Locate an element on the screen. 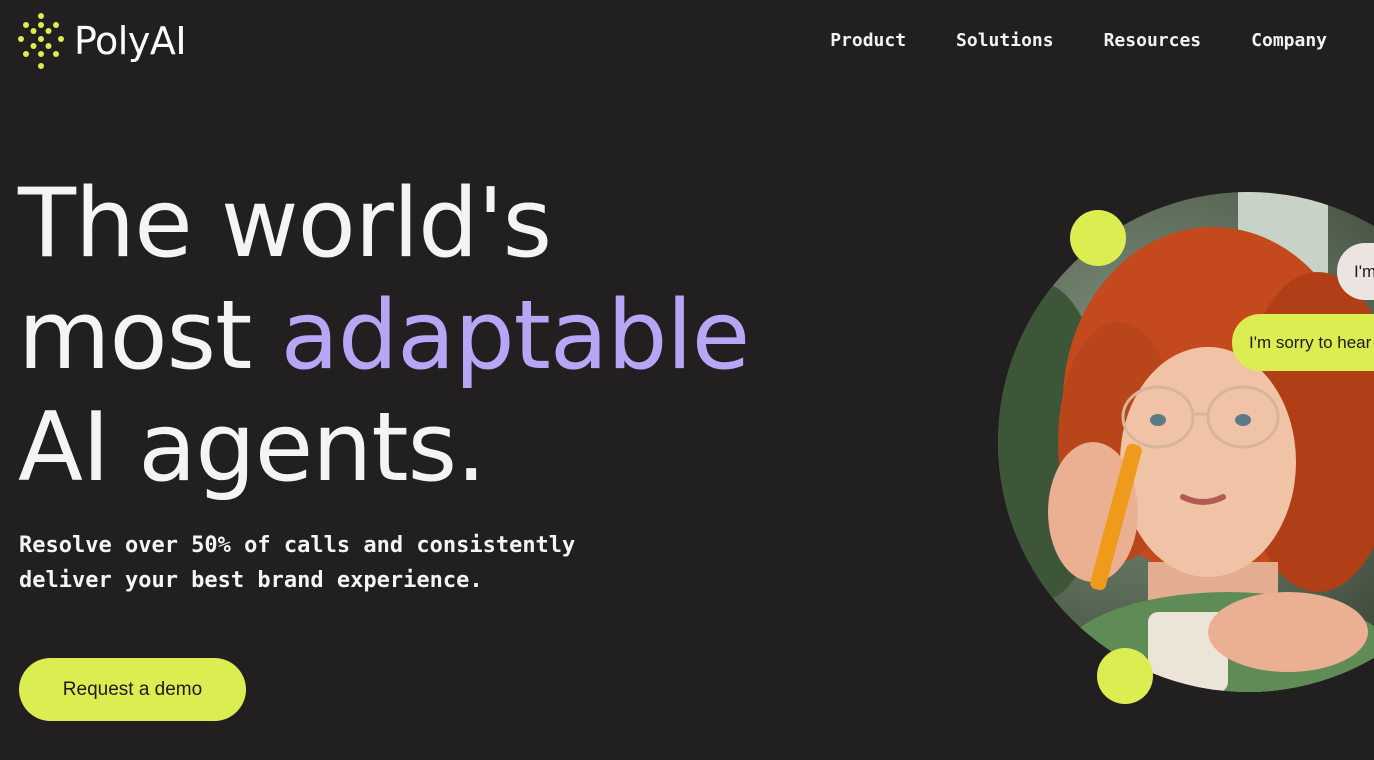  logo-link: PolyAI is located at coordinates (102, 41).